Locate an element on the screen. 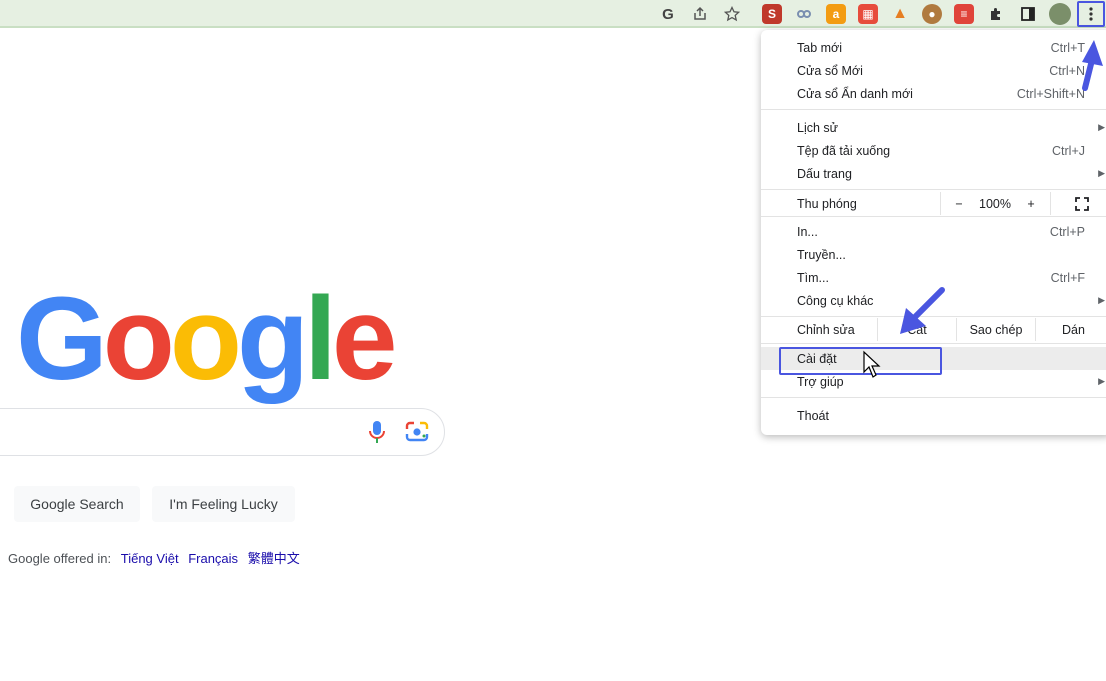  menu-item-new-window: Cửa sổ Mới Ctrl+N is located at coordinates (933, 70).